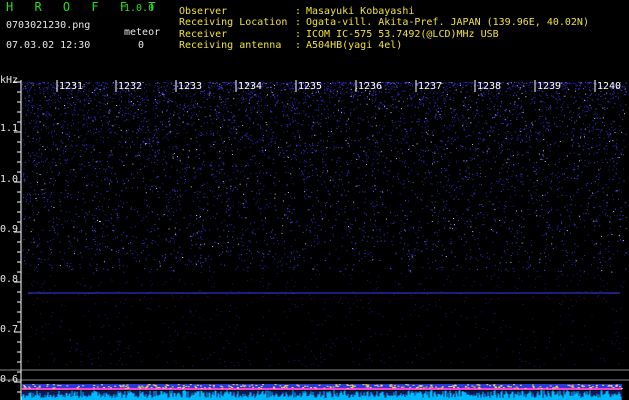 Image resolution: width=629 pixels, height=400 pixels. I want to click on time-tick-label: 1236, so click(370, 86).